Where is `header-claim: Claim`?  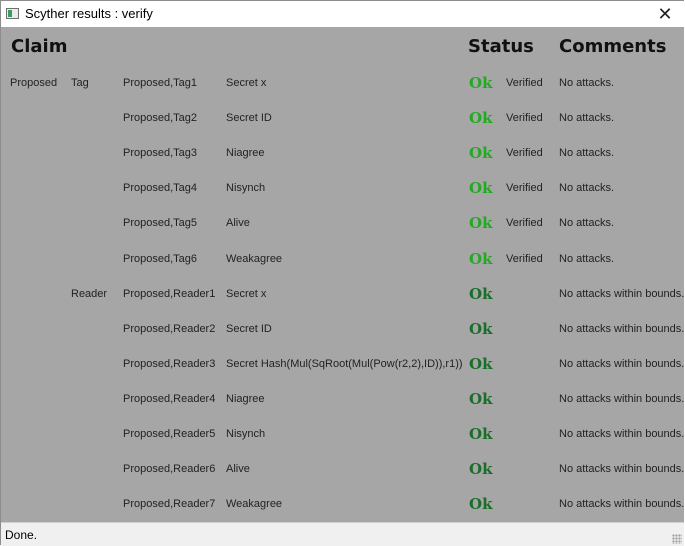 header-claim: Claim is located at coordinates (39, 46).